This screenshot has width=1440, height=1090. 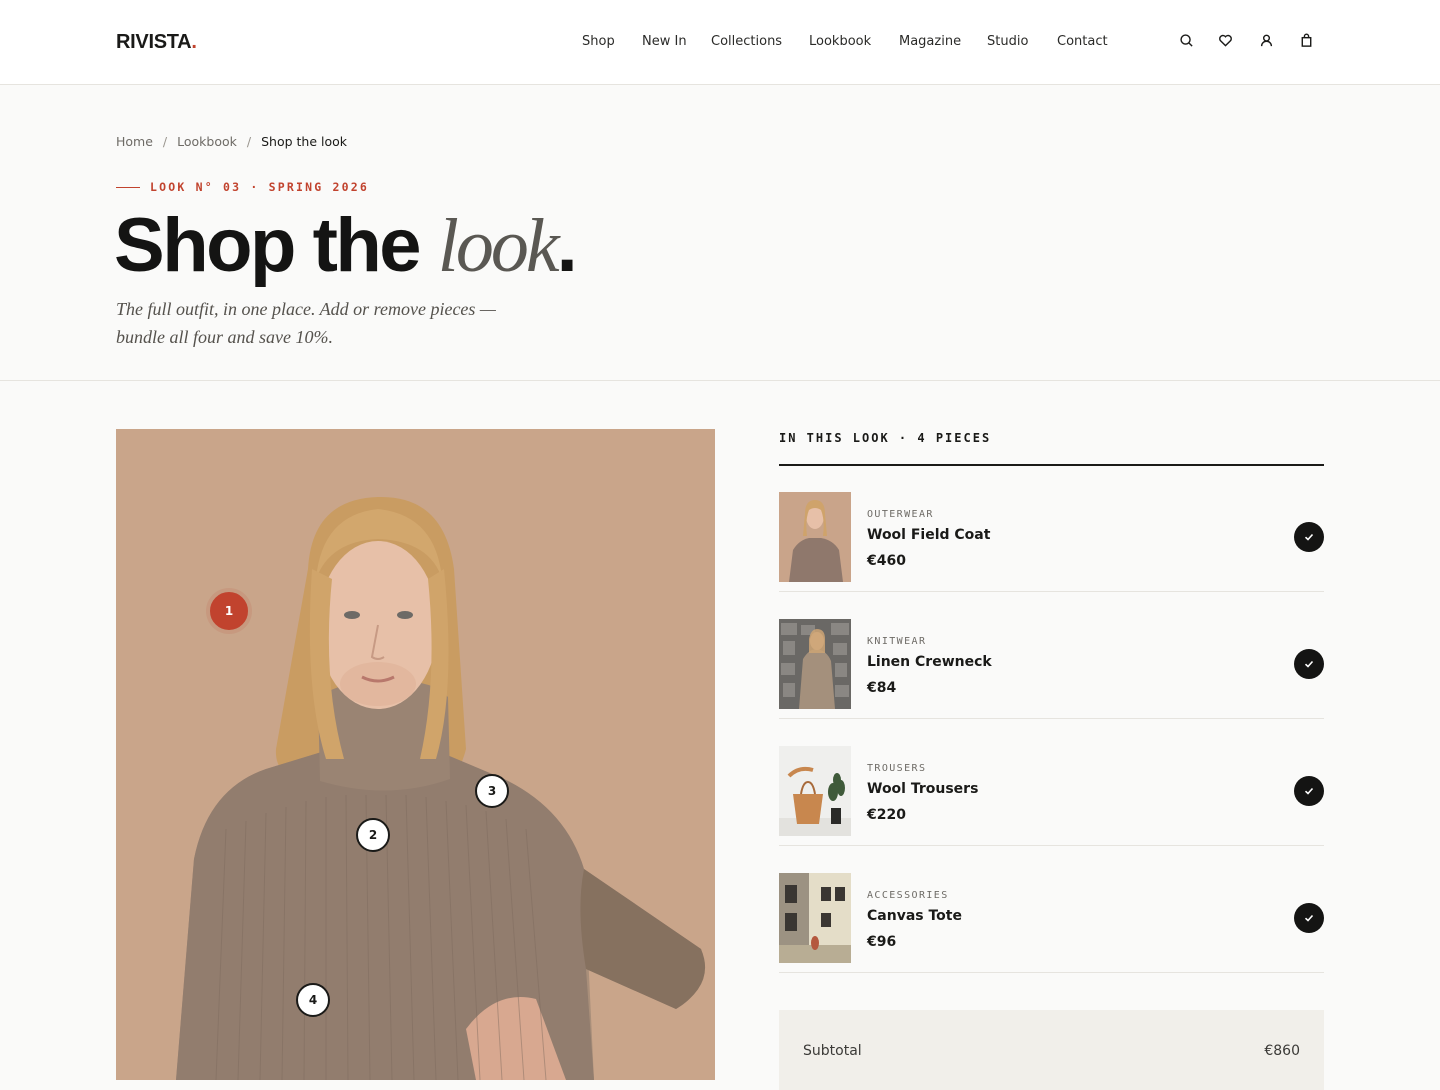 I want to click on bag-icon, so click(x=1306, y=40).